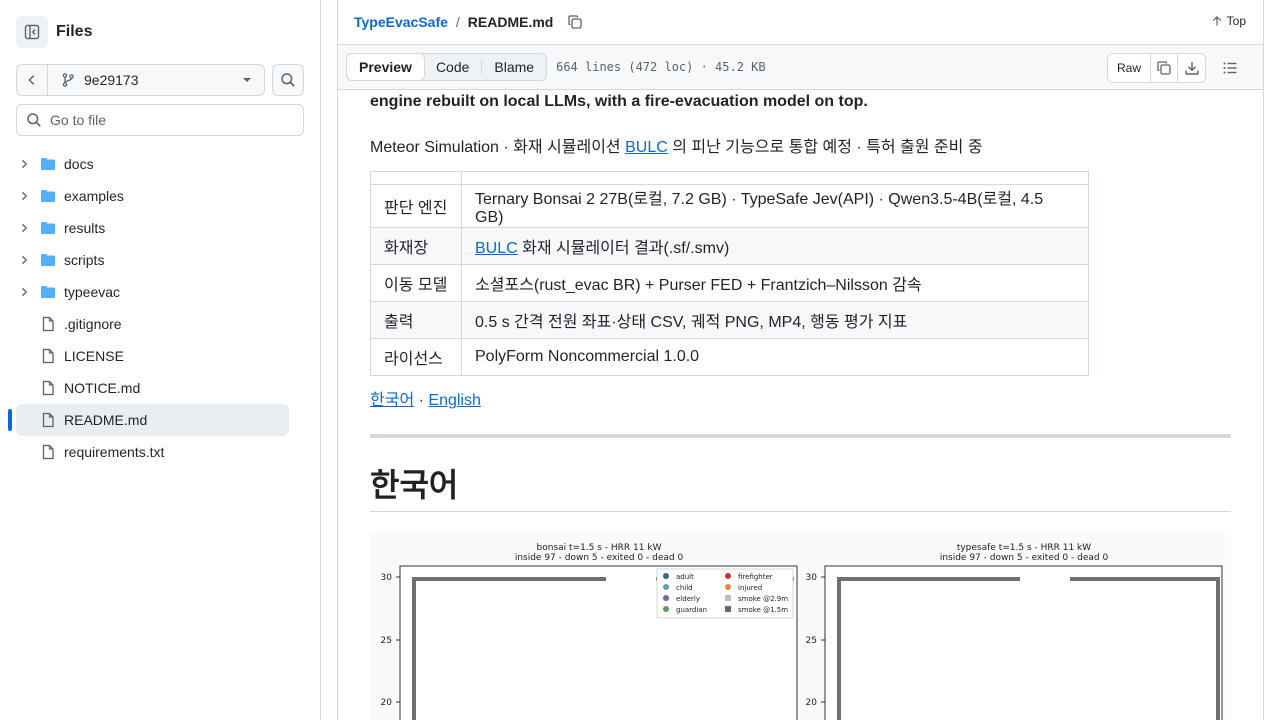 The height and width of the screenshot is (720, 1280). Describe the element at coordinates (623, 248) in the screenshot. I see `table-value-text: 화재 시뮬레이터 결과(.sf/.smv)` at that location.